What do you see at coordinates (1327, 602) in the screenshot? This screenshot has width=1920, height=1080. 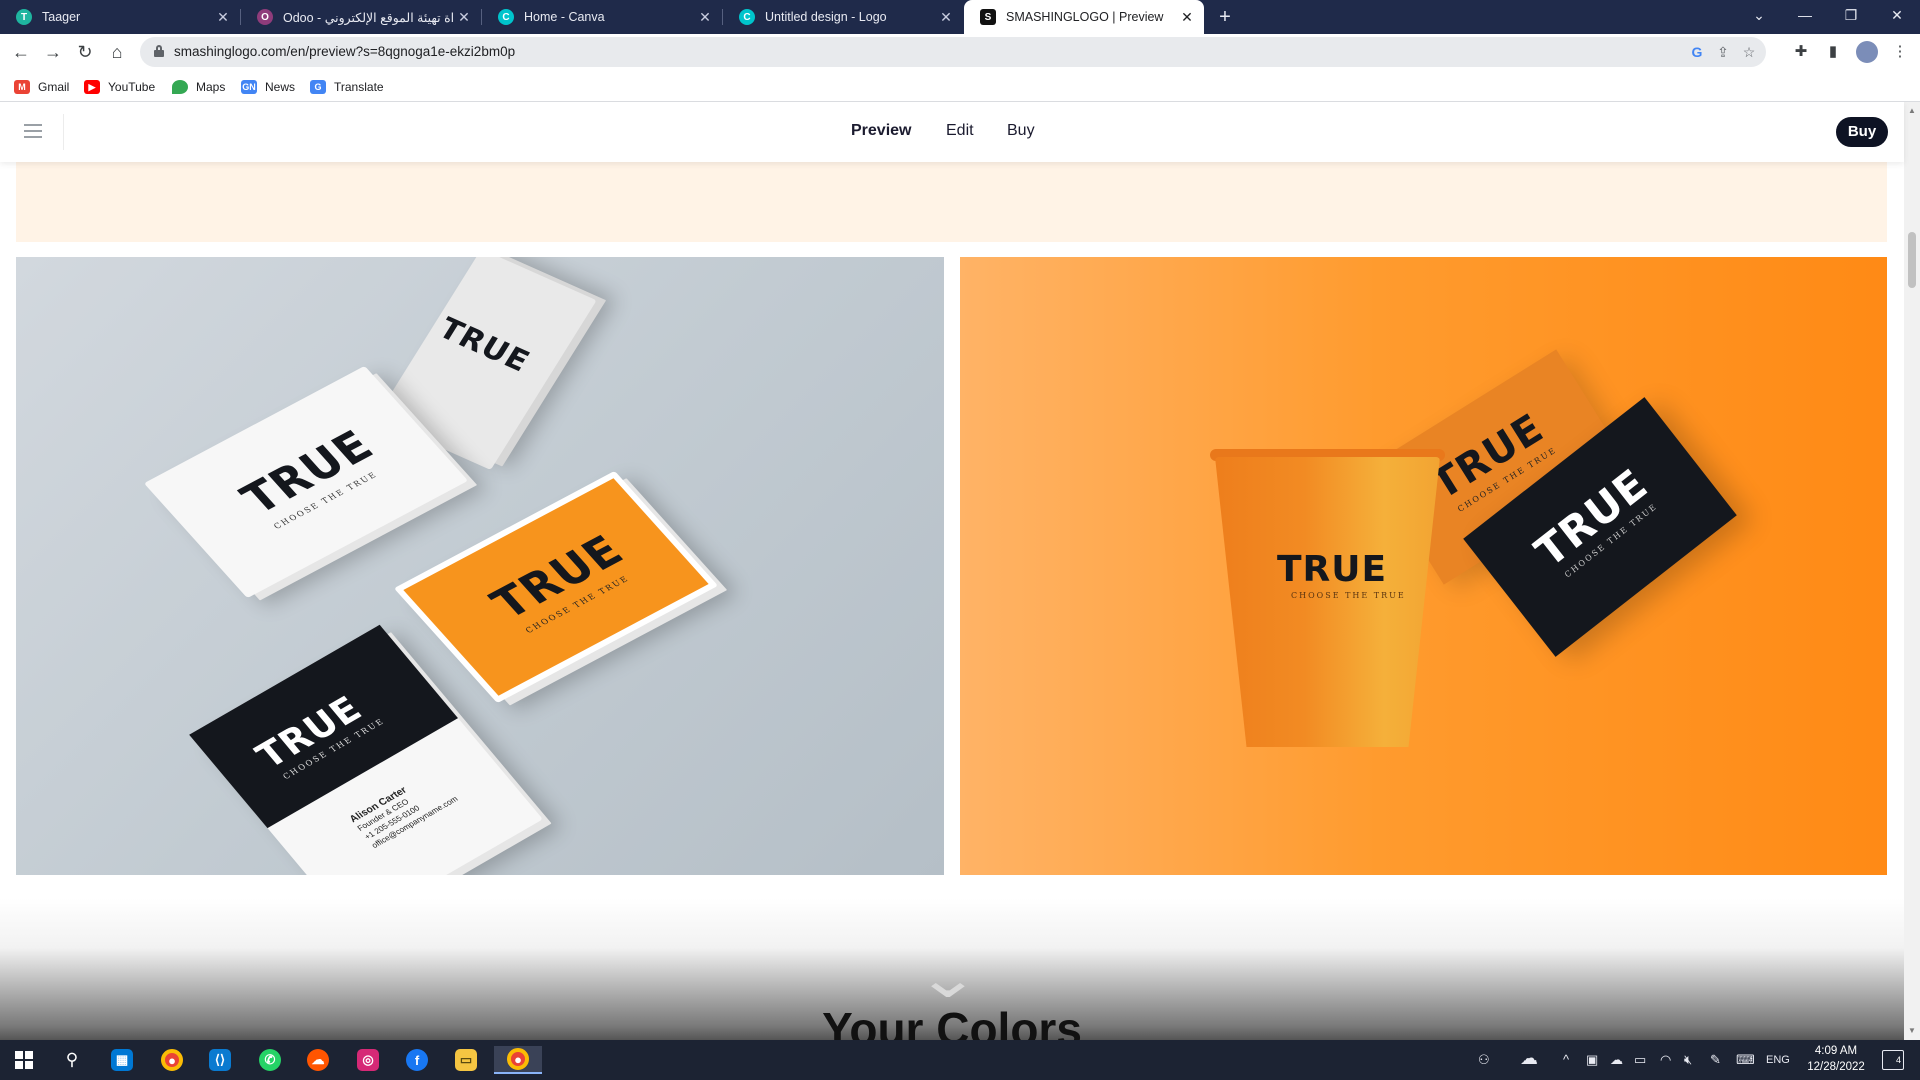 I see `cup: TRUE CHOOSE THE TRUE` at bounding box center [1327, 602].